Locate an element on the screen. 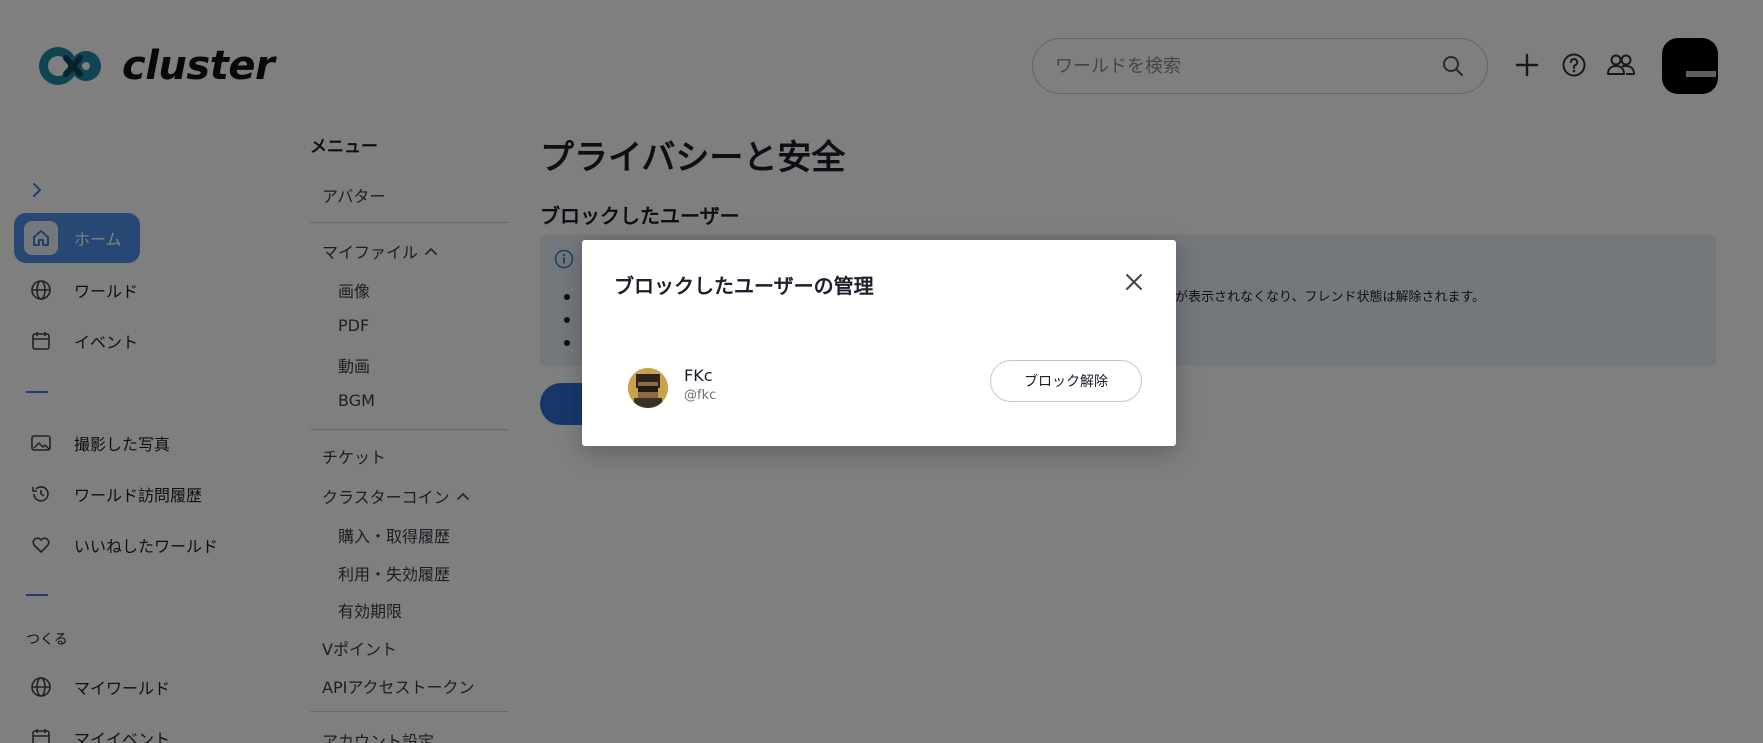 Image resolution: width=1763 pixels, height=743 pixels. unblock-button: ブロック解除 is located at coordinates (1066, 381).